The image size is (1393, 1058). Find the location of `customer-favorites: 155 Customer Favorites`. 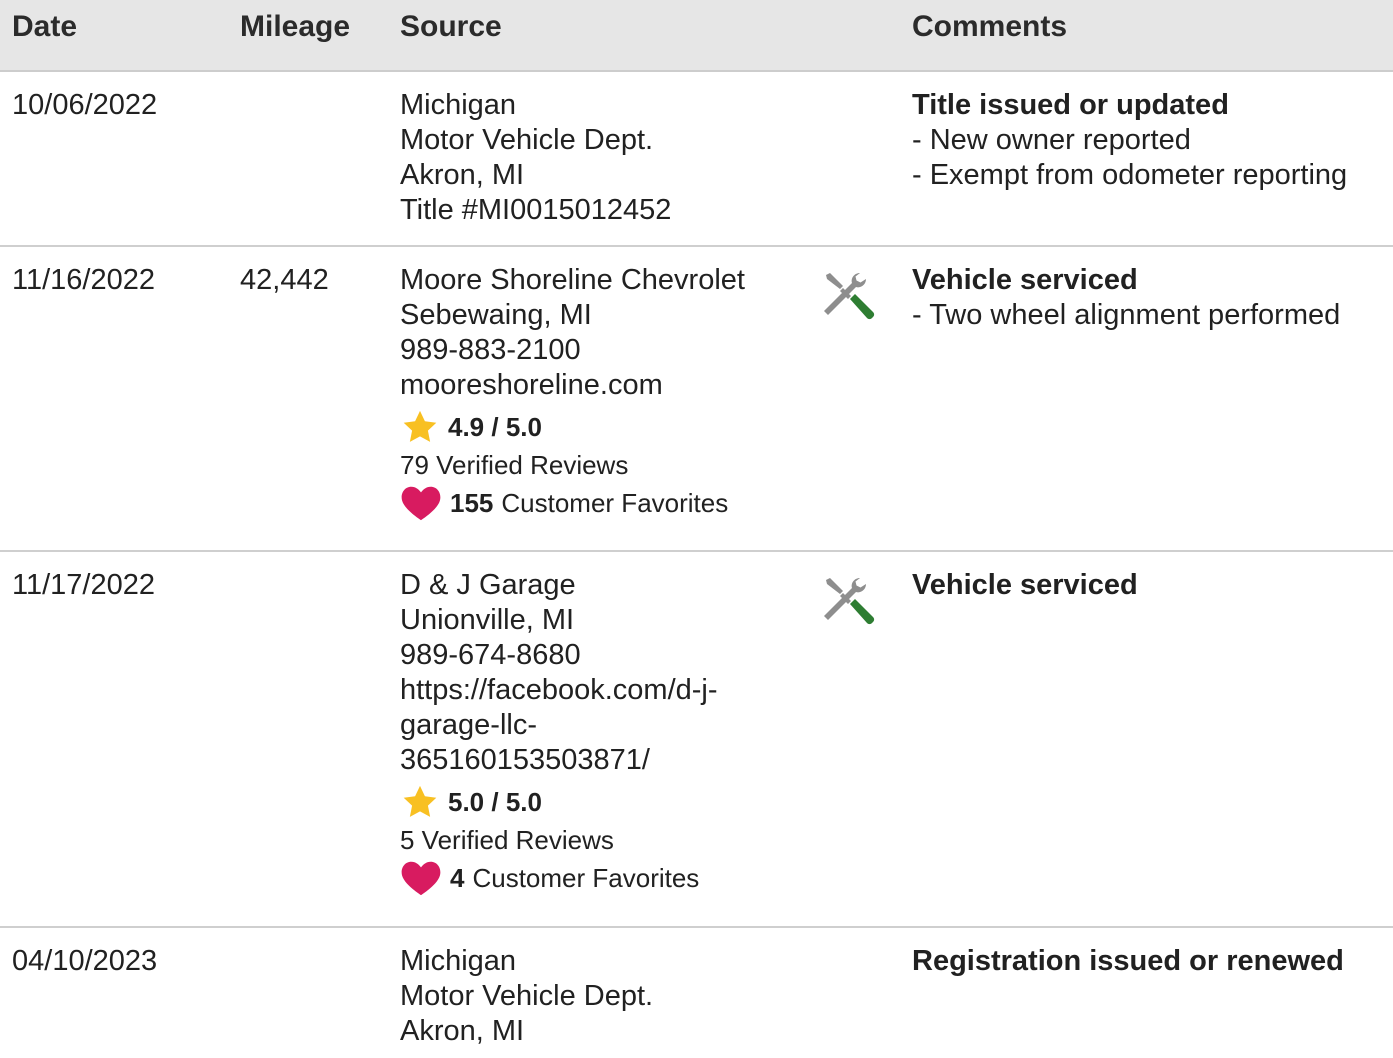

customer-favorites: 155 Customer Favorites is located at coordinates (600, 503).